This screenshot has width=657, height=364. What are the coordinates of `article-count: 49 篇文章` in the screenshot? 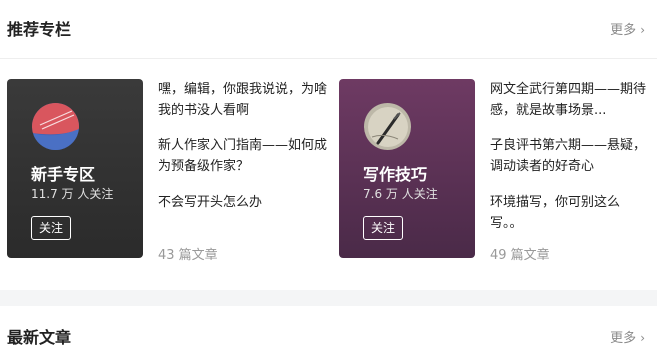 It's located at (520, 253).